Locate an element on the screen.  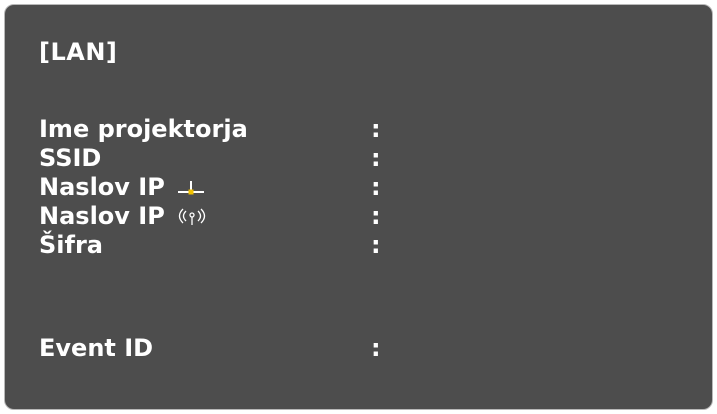
info-row-wired-ip: Naslov IP : is located at coordinates (210, 187).